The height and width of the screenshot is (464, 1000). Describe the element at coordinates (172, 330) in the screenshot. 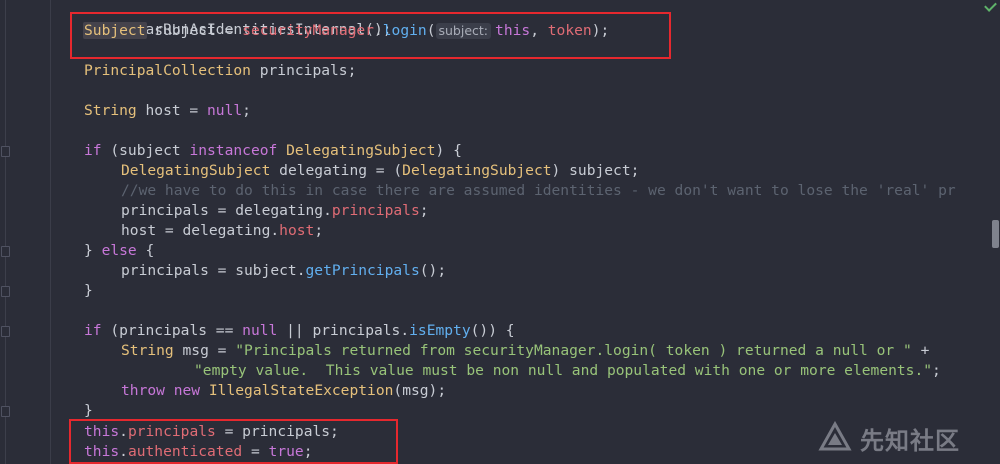

I see `code-text: (principals ==` at that location.